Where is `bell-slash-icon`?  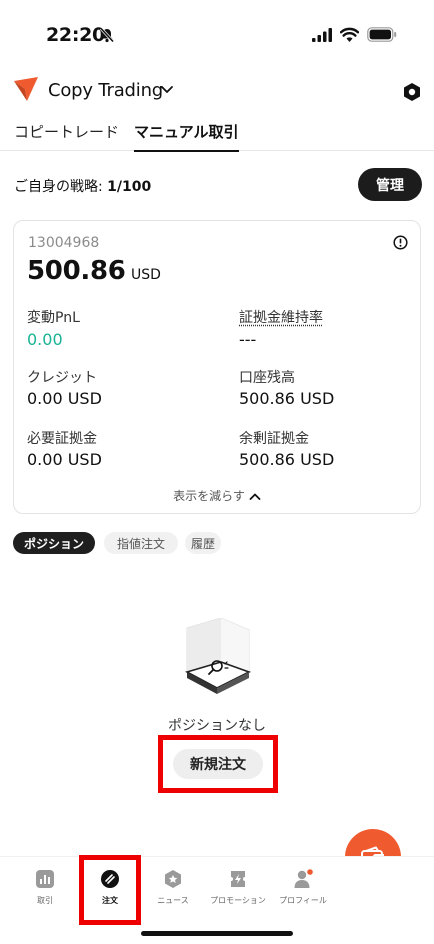
bell-slash-icon is located at coordinates (107, 35).